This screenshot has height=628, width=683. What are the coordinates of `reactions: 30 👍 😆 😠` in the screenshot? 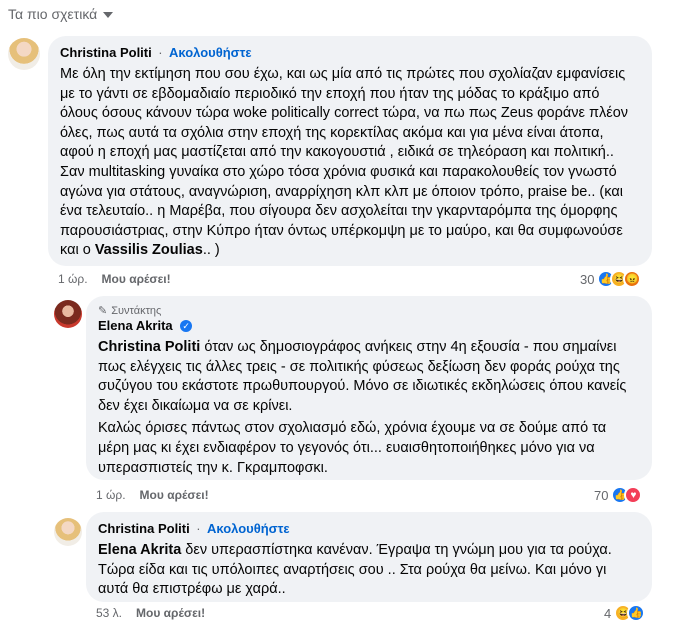 It's located at (611, 279).